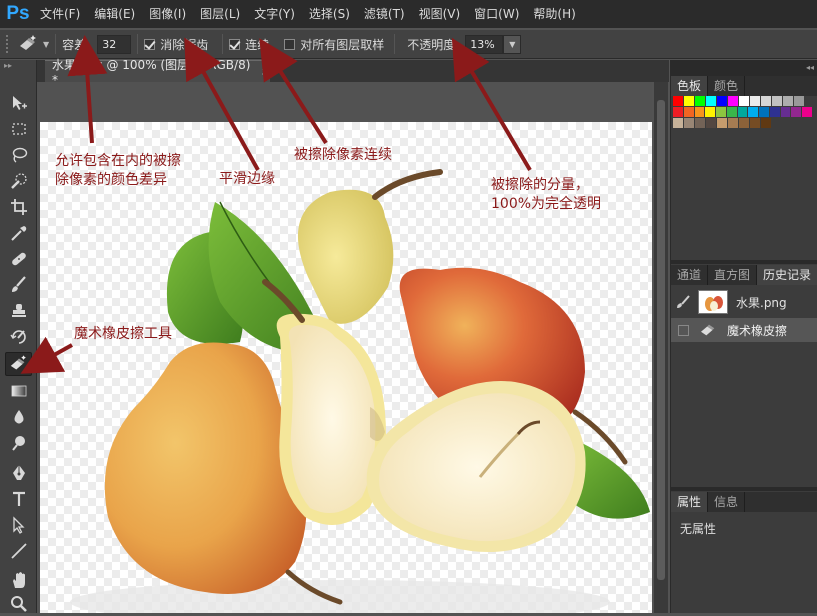 The image size is (817, 616). I want to click on tool-arrow, so click(46, 355).